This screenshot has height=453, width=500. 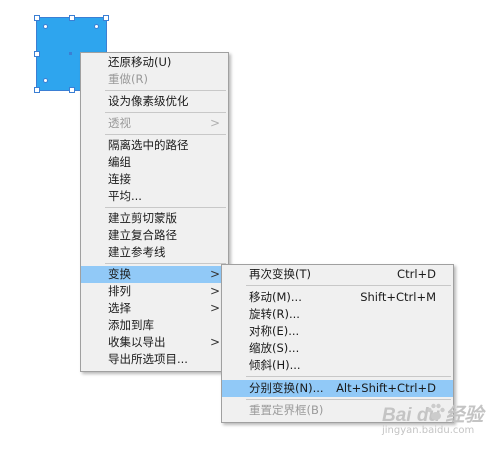 I want to click on submenu-item-shortcut: Ctrl+D, so click(x=416, y=274).